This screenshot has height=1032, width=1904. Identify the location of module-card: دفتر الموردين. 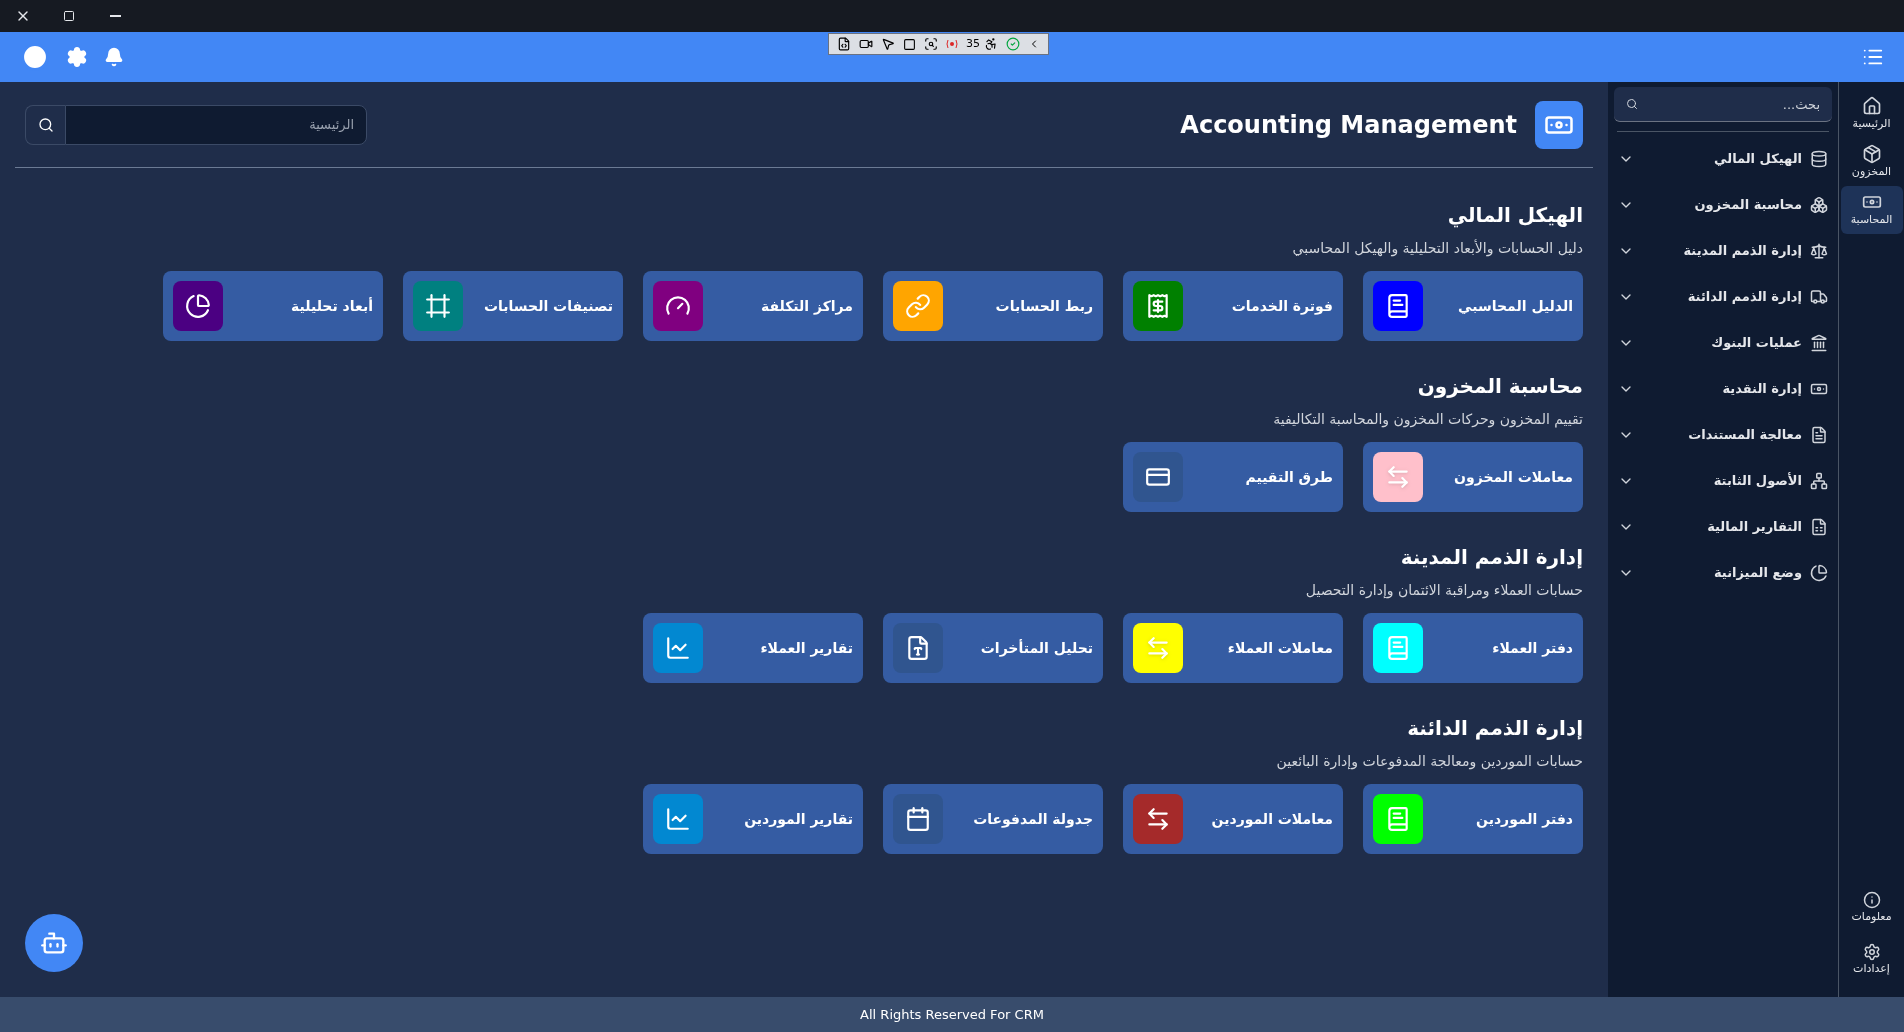
(1473, 819).